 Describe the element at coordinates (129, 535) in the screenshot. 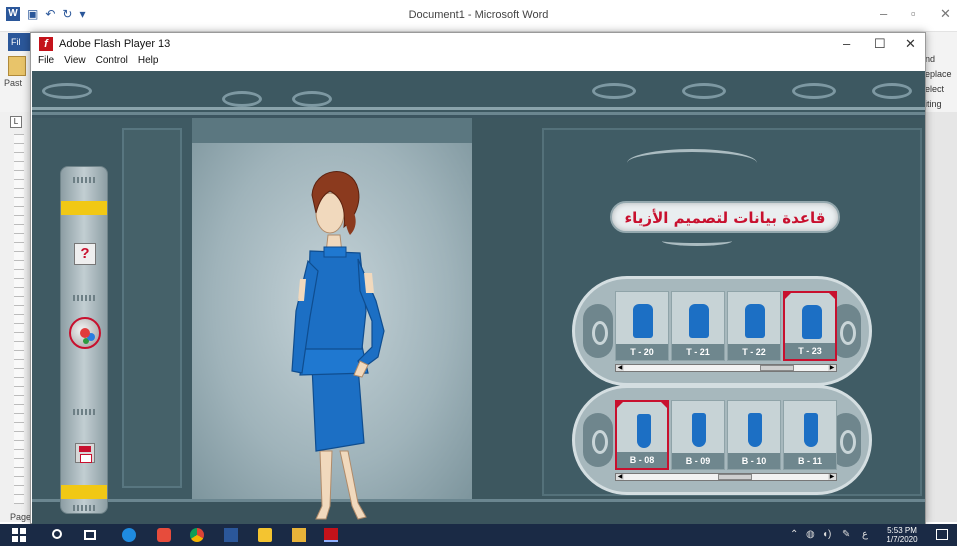

I see `edge-icon` at that location.